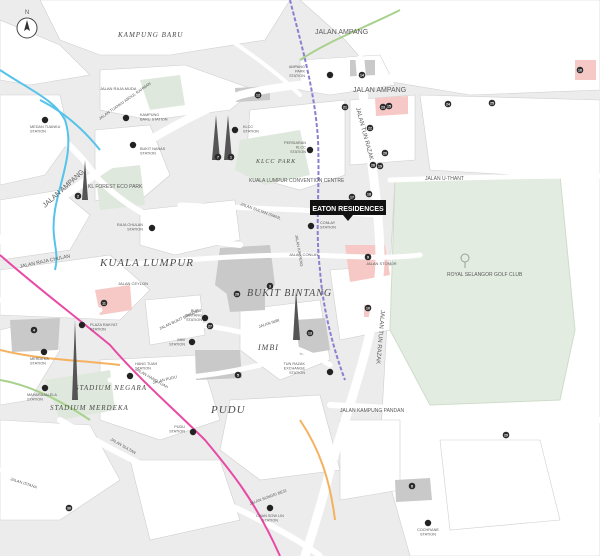 The height and width of the screenshot is (556, 600). What do you see at coordinates (146, 364) in the screenshot?
I see `station-label-line: HANG TUAH` at bounding box center [146, 364].